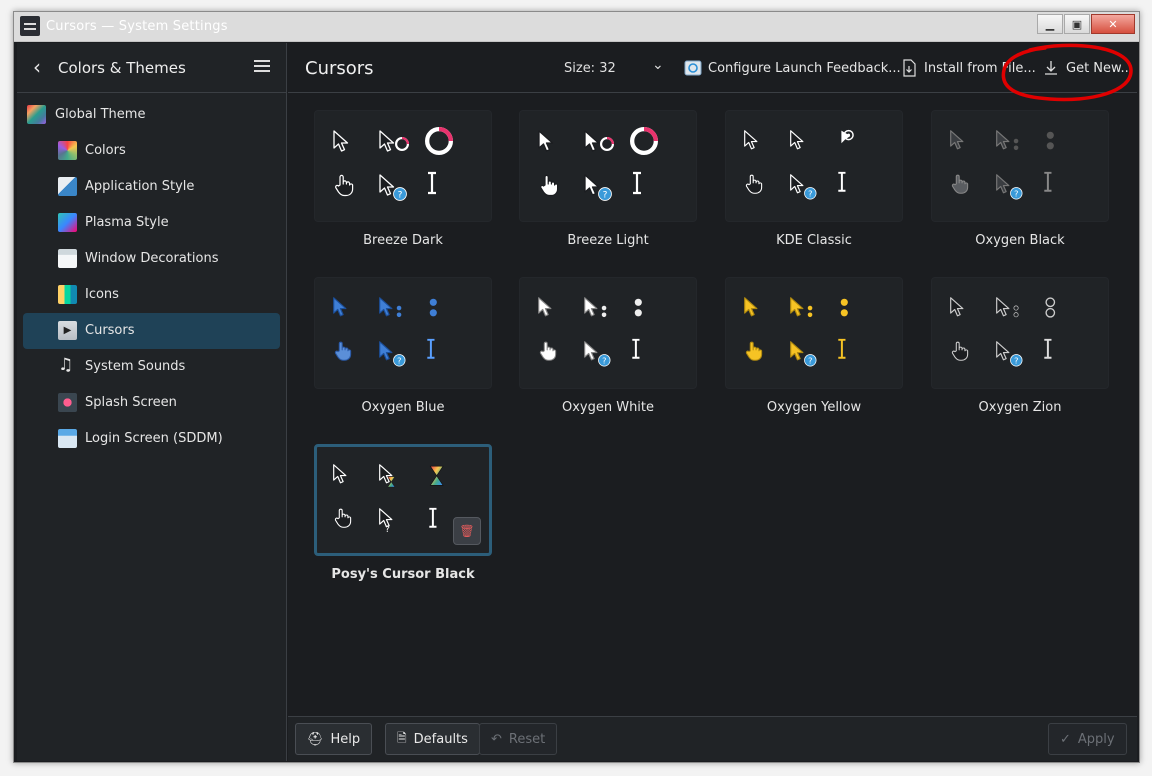 The width and height of the screenshot is (1152, 776). What do you see at coordinates (402, 737) in the screenshot?
I see `defaults-icon: 🗎` at bounding box center [402, 737].